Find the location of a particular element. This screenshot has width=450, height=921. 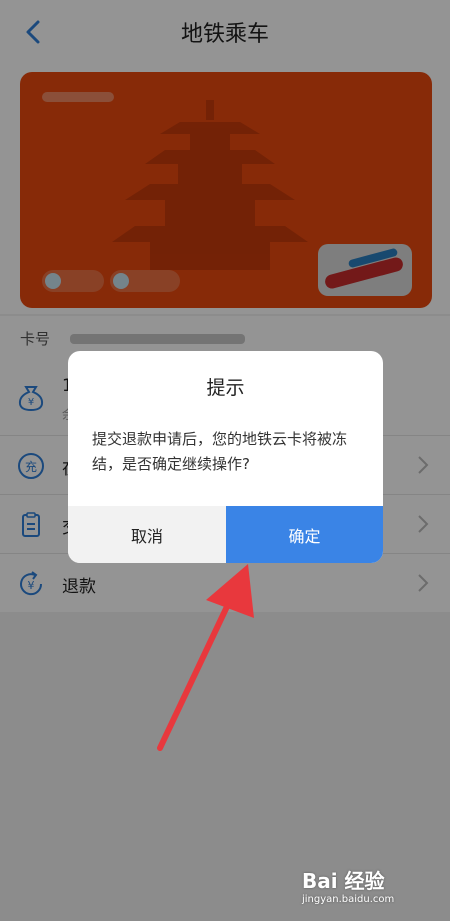

watermark-logo: Bai 经验 is located at coordinates (343, 881).